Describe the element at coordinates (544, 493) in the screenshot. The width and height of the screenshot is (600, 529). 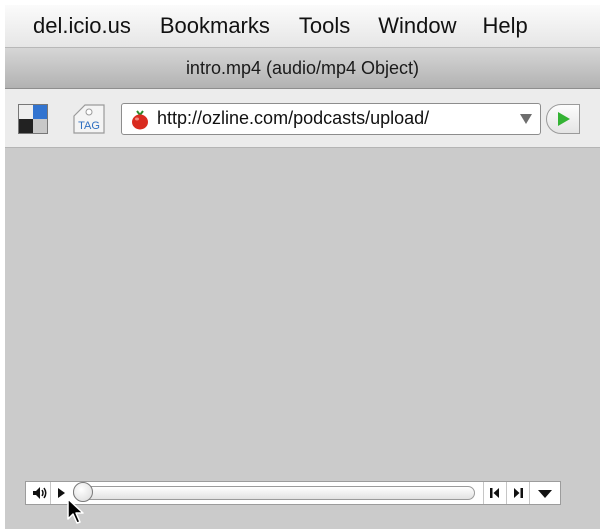
I see `menu-icon` at that location.